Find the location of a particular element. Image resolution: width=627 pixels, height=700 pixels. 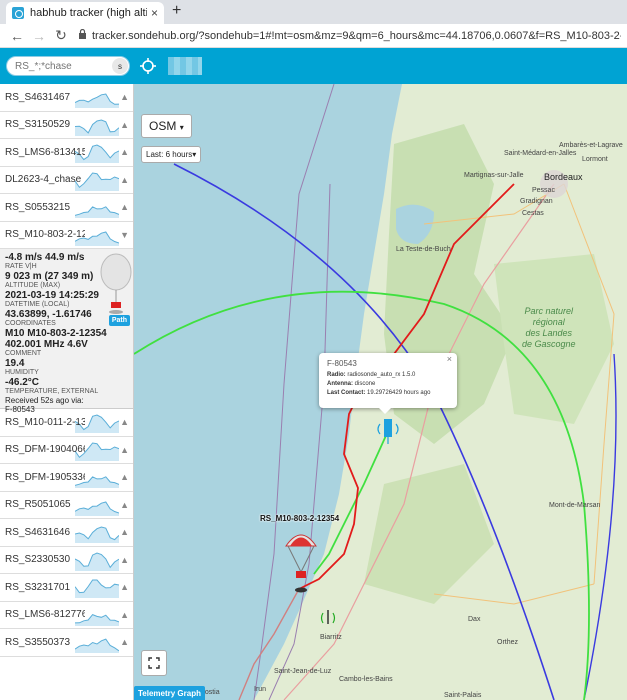

place-label: Lormont is located at coordinates (595, 159).